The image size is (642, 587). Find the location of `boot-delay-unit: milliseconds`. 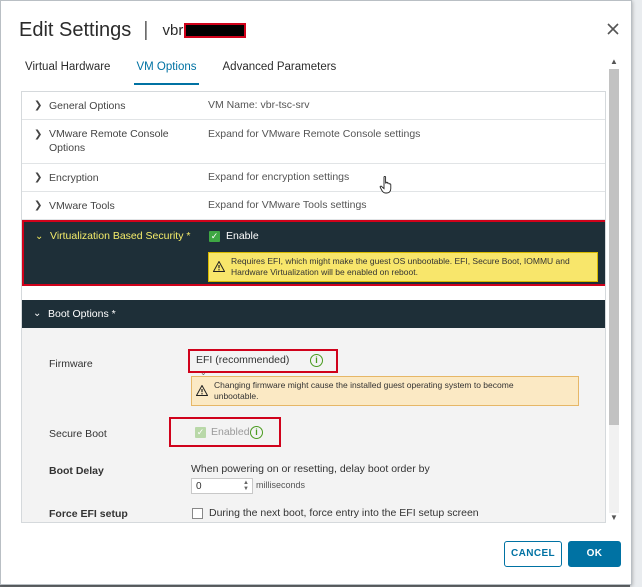

boot-delay-unit: milliseconds is located at coordinates (281, 485).